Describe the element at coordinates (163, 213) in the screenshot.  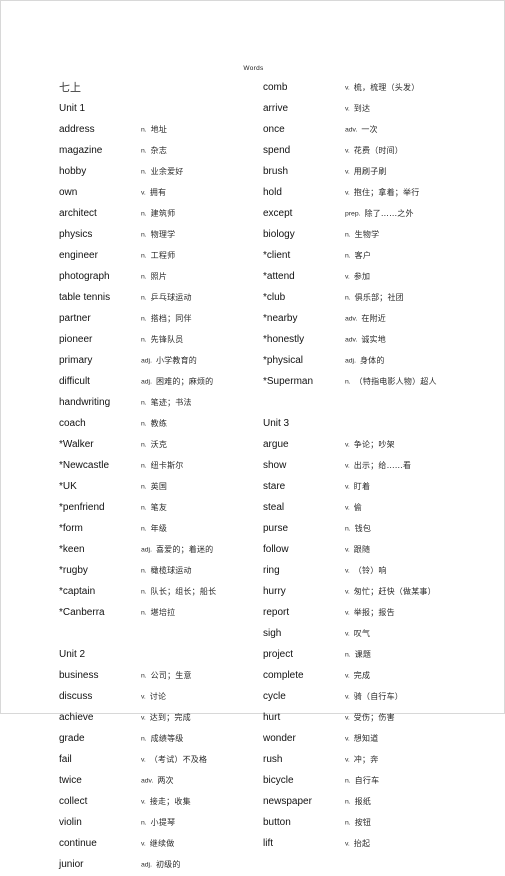
I see `definition: 建筑师` at that location.